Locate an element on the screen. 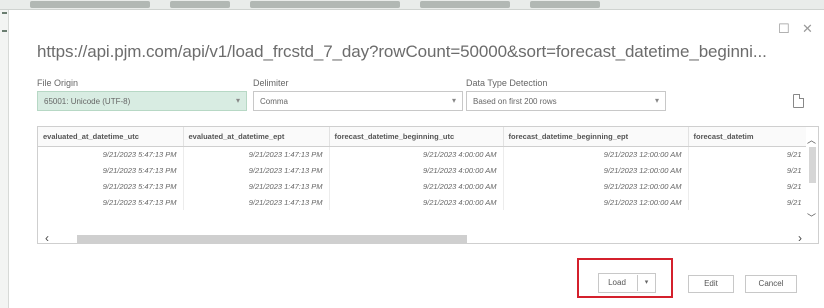  chevron-right-icon: › is located at coordinates (800, 238).